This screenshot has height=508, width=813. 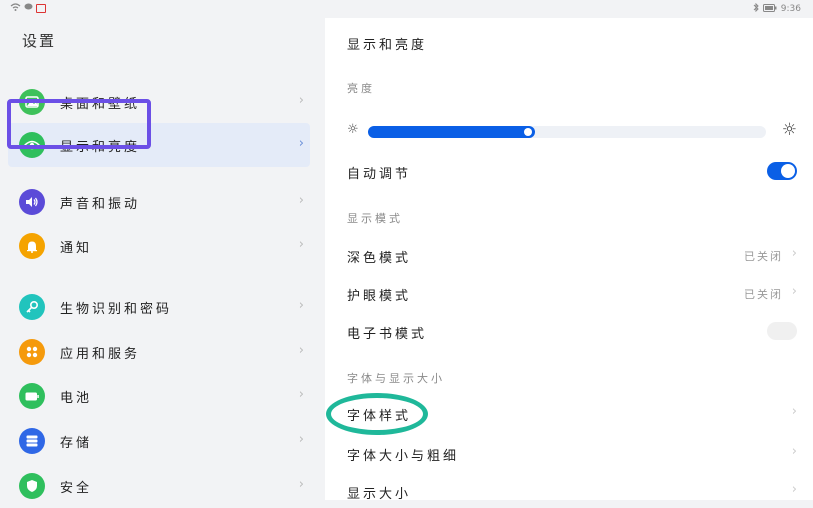 What do you see at coordinates (76, 443) in the screenshot?
I see `sidebar-item-label: 存储` at bounding box center [76, 443].